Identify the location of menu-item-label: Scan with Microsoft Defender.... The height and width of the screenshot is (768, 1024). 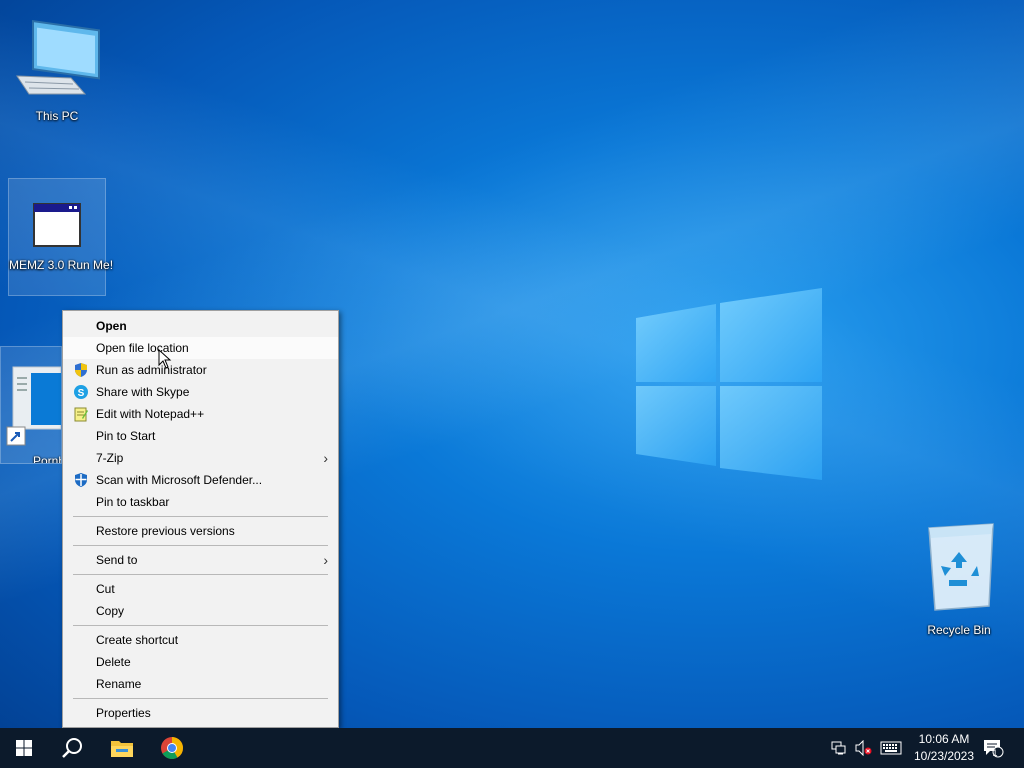
(179, 480).